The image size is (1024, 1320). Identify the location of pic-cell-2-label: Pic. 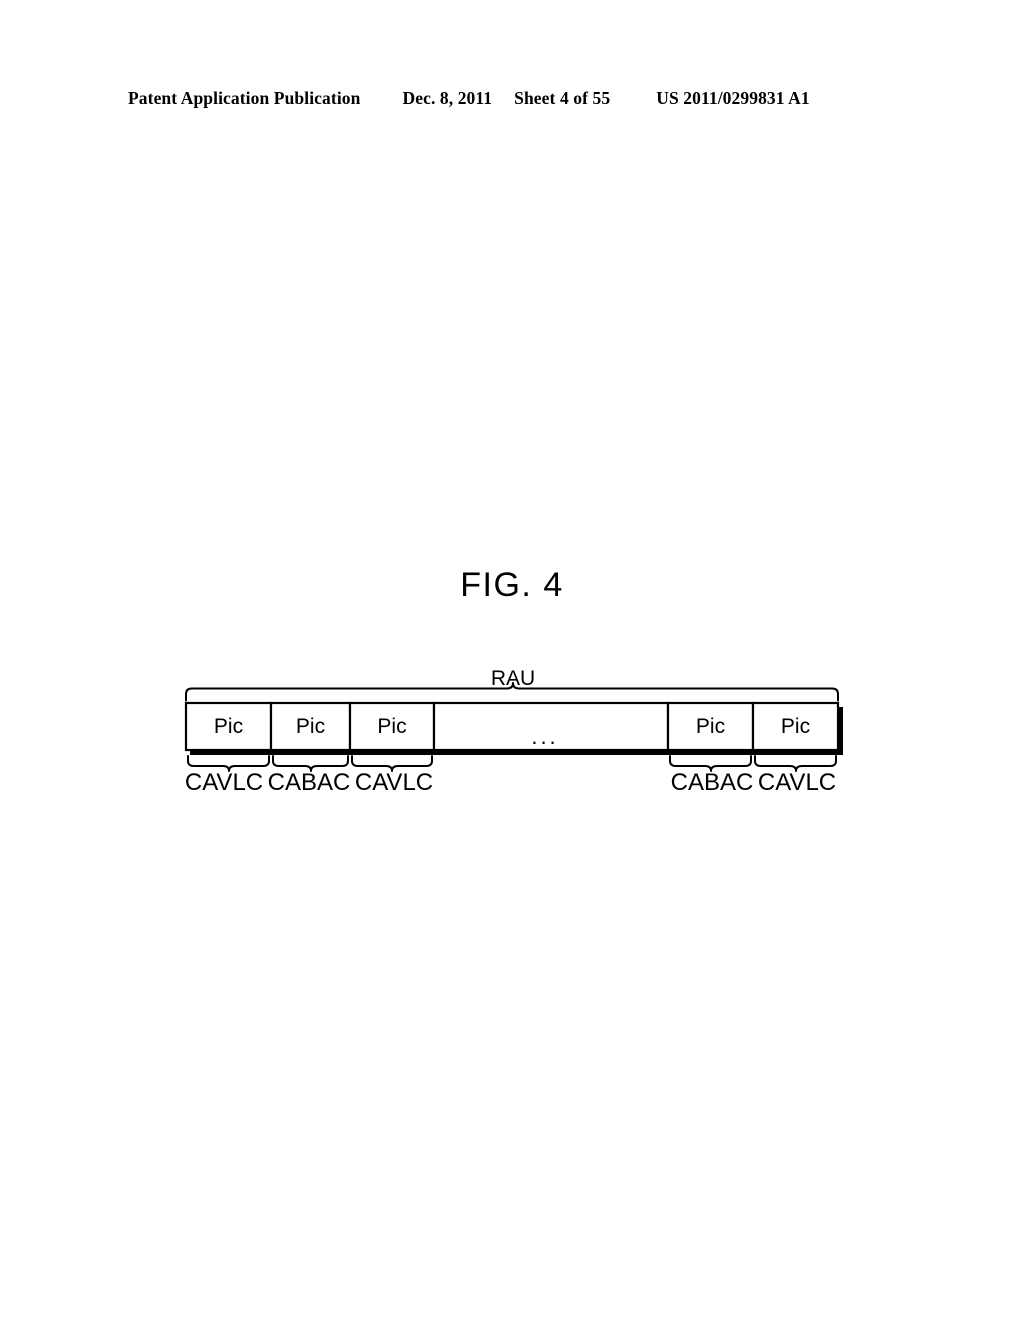
(310, 726).